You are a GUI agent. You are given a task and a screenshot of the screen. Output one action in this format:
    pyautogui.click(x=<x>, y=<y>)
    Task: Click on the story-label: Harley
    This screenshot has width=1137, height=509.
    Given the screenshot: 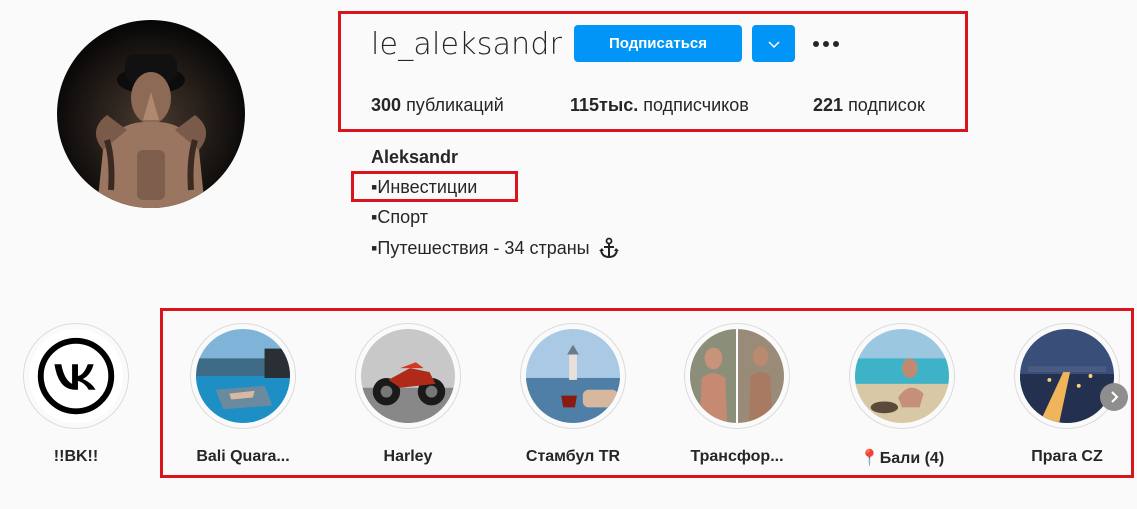 What is the action you would take?
    pyautogui.click(x=408, y=456)
    